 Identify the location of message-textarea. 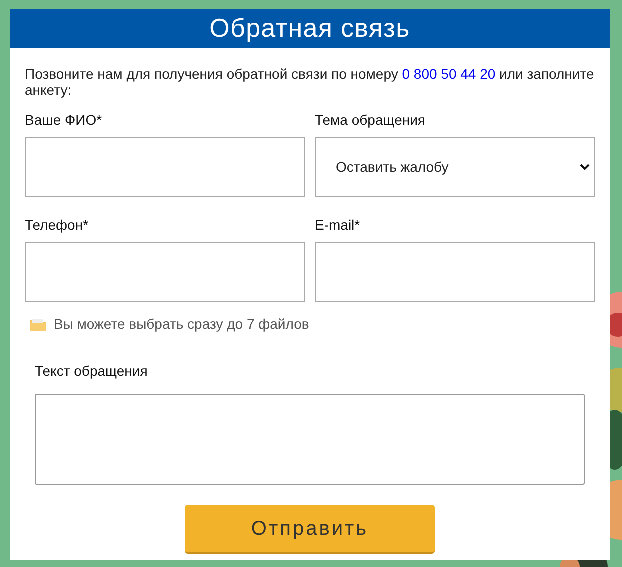
(310, 439).